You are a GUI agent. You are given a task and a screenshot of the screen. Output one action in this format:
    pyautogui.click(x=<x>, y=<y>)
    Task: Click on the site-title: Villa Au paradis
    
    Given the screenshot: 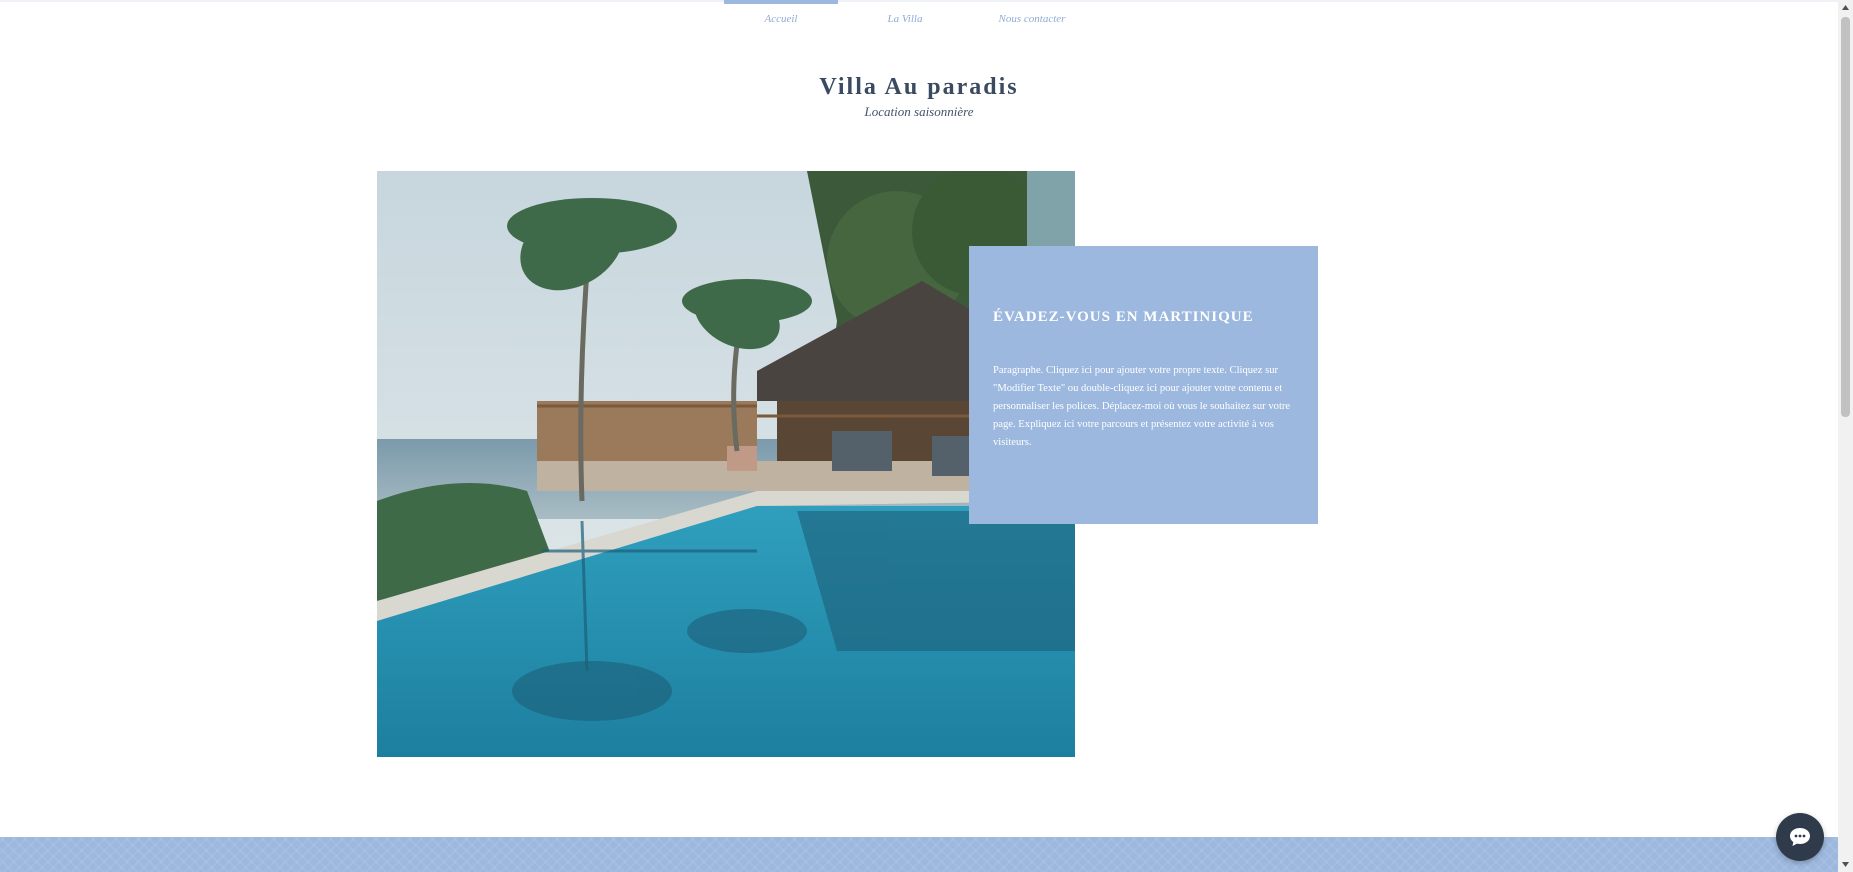 What is the action you would take?
    pyautogui.click(x=919, y=87)
    